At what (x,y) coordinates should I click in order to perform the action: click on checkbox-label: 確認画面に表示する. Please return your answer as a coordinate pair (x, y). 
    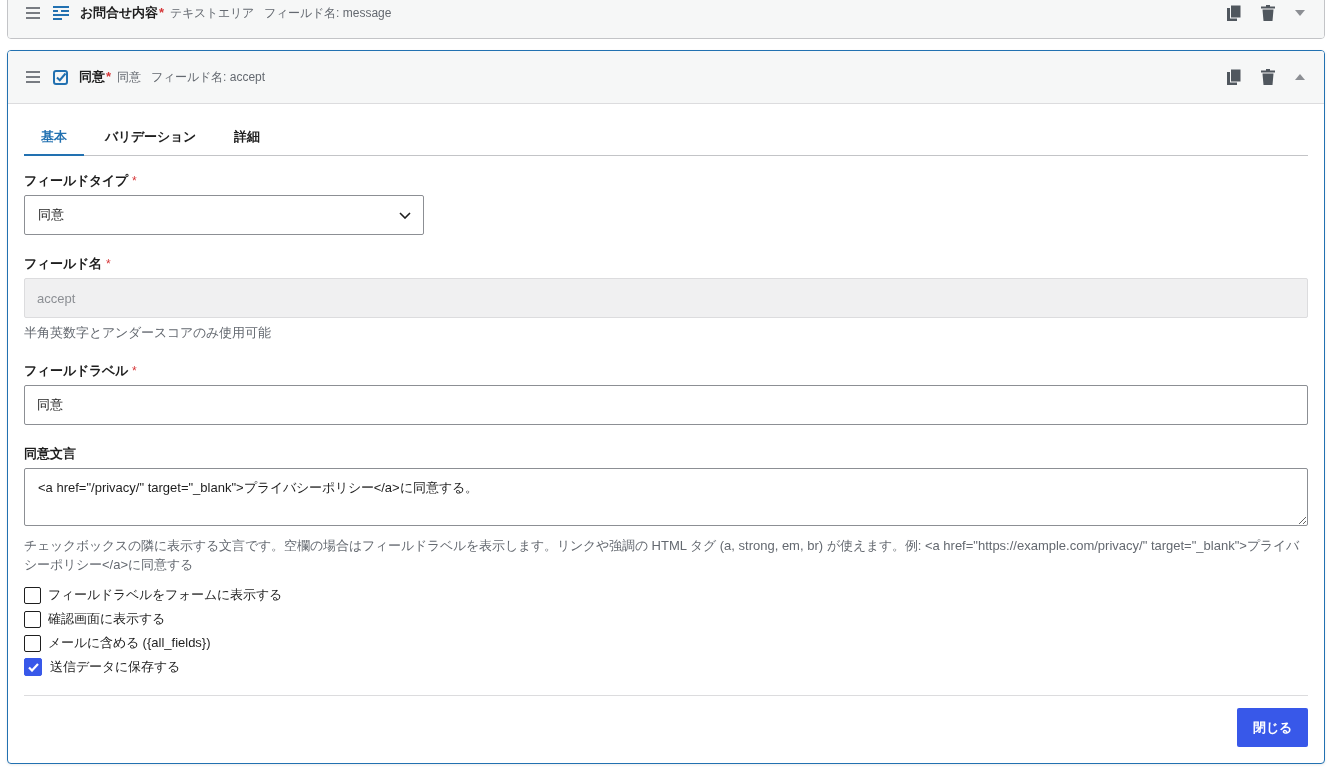
    Looking at the image, I should click on (106, 619).